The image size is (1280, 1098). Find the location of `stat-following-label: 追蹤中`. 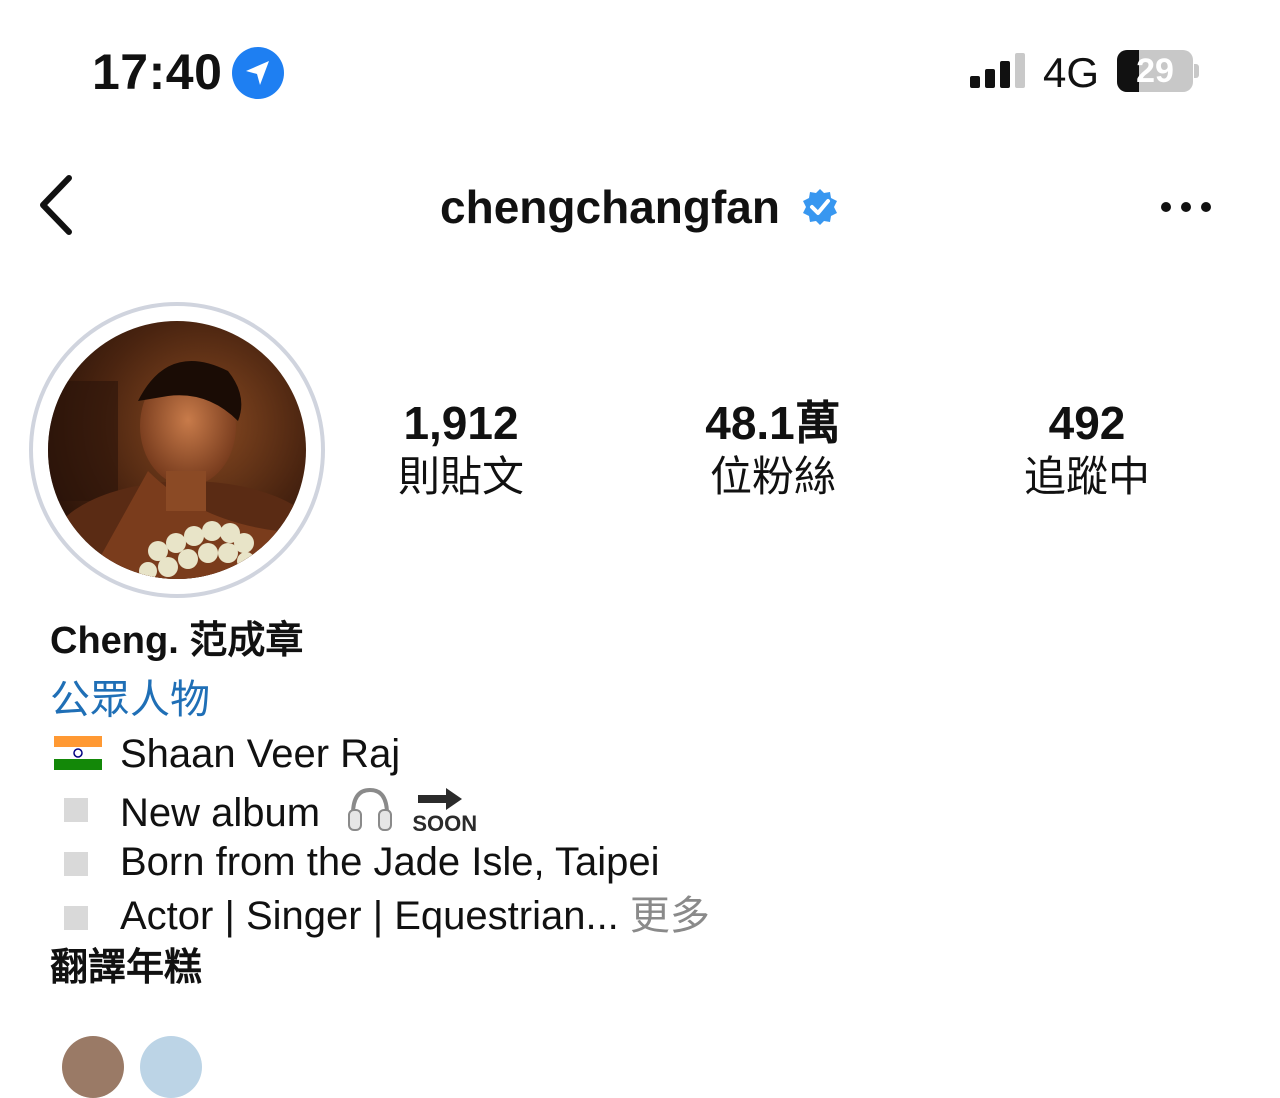

stat-following-label: 追蹤中 is located at coordinates (1086, 476).